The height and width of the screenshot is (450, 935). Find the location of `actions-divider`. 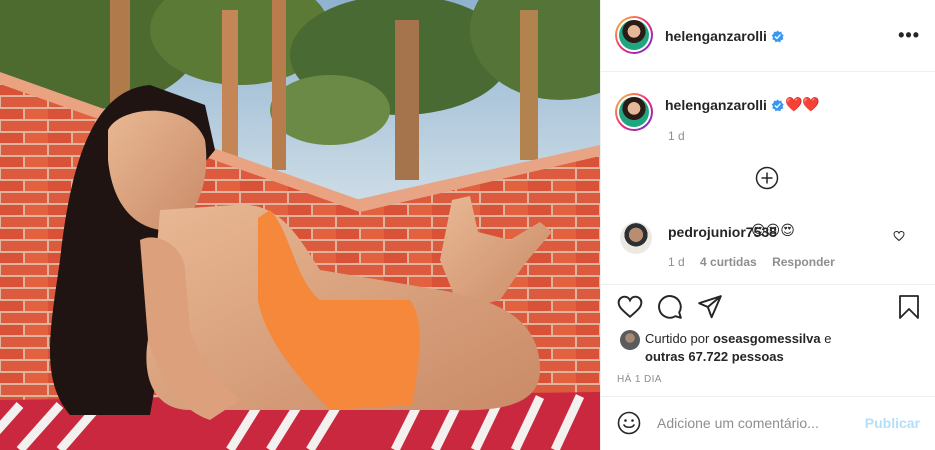

actions-divider is located at coordinates (768, 284).